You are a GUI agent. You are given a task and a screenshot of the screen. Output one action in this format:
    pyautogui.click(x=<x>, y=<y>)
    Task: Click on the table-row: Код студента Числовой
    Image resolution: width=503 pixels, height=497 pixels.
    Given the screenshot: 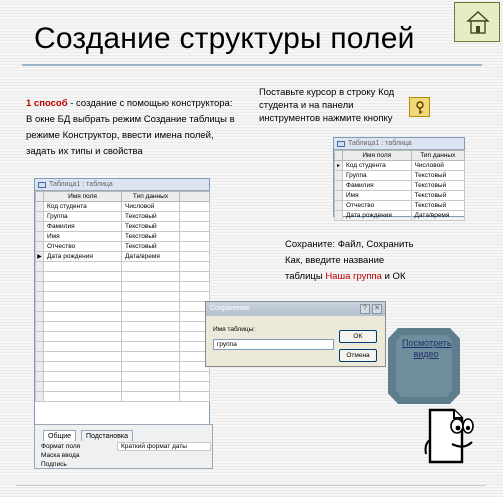 What is the action you would take?
    pyautogui.click(x=122, y=206)
    